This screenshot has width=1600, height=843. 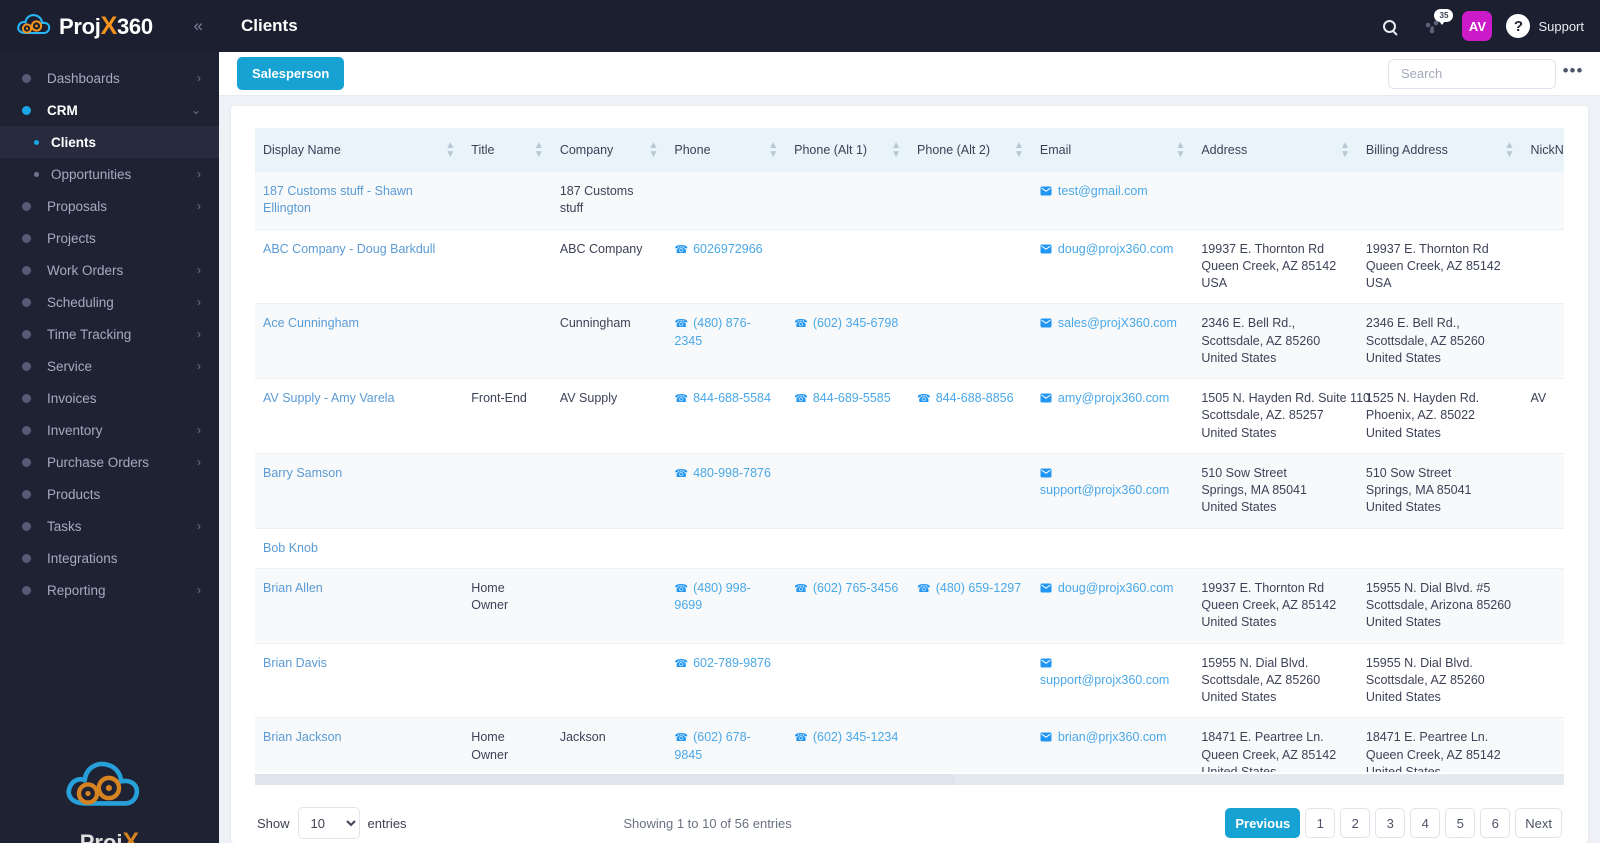 What do you see at coordinates (359, 201) in the screenshot?
I see `cell-display-name: 187 Customs stuff - Shawn Ellington` at bounding box center [359, 201].